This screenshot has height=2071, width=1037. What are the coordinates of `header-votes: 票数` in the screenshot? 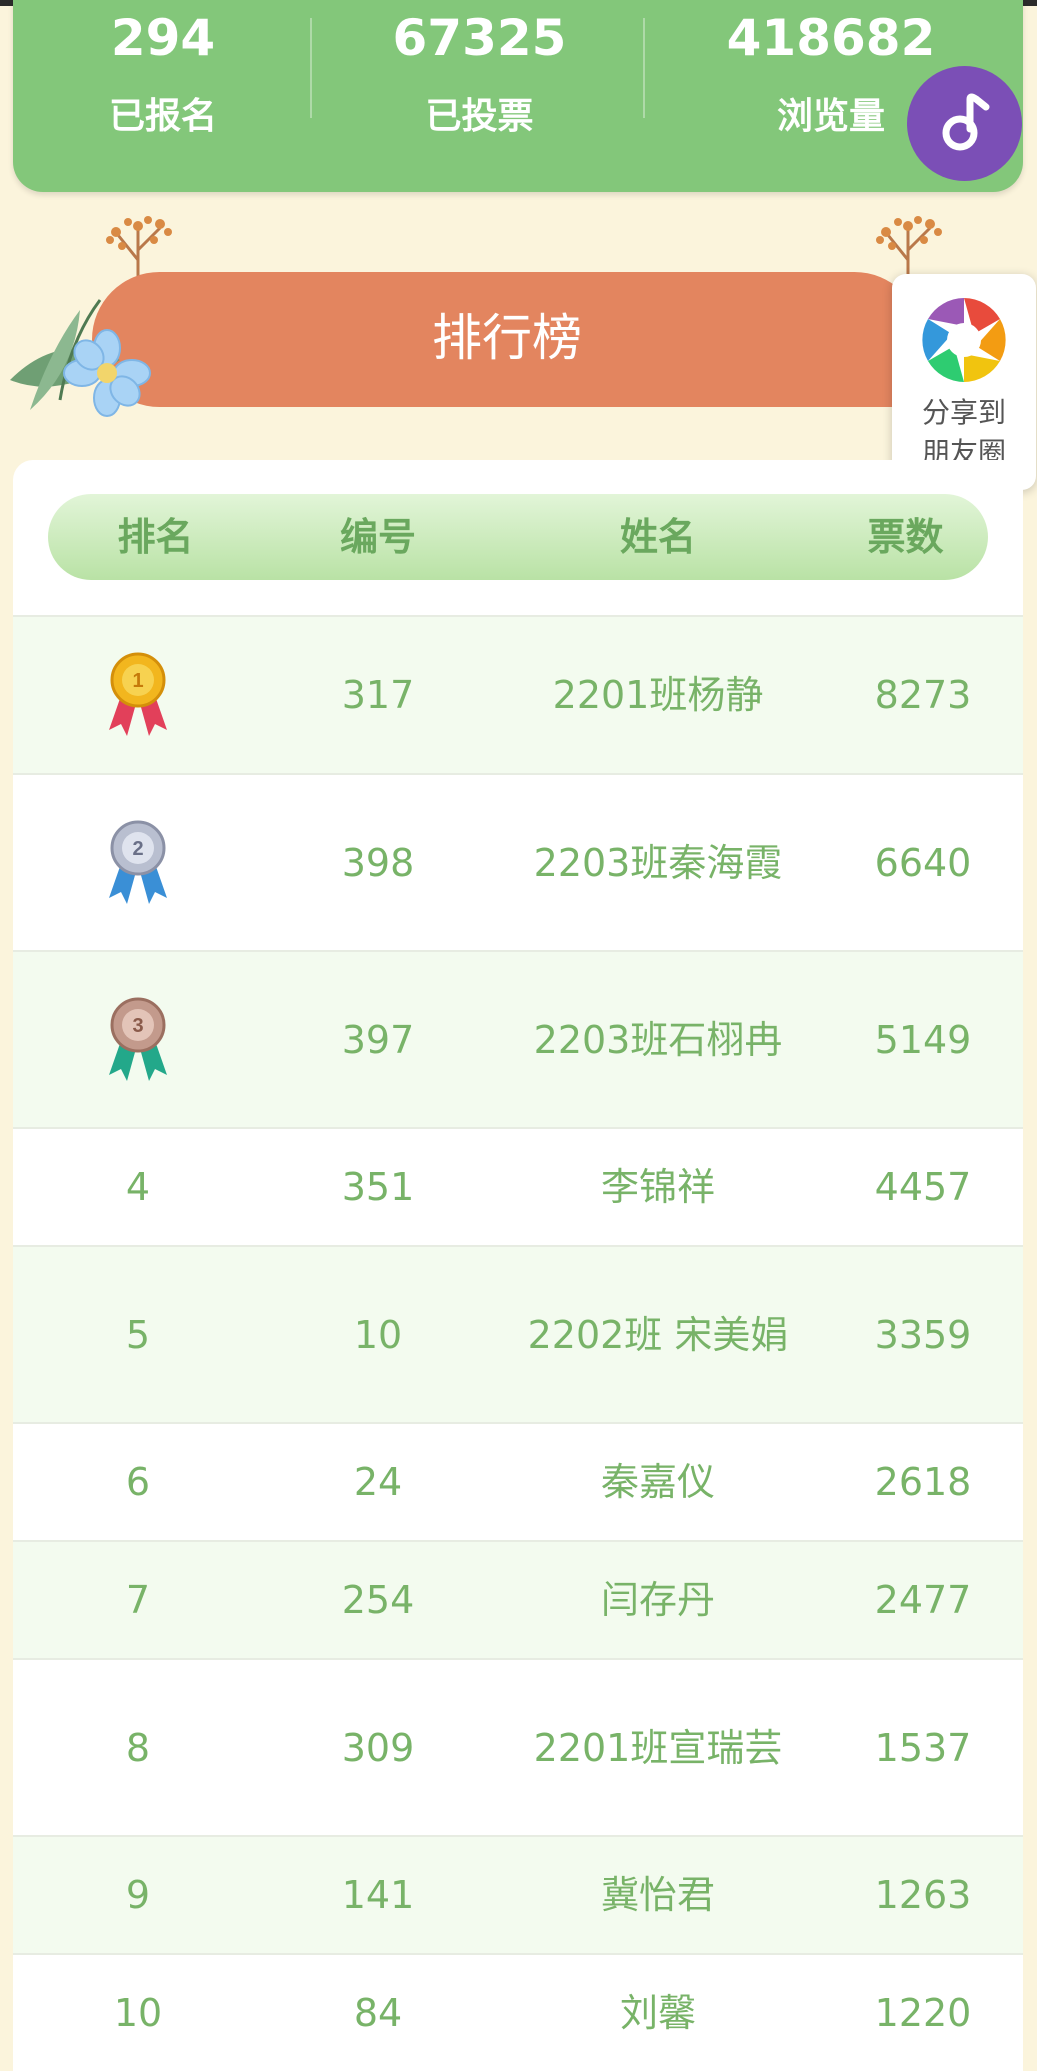 It's located at (905, 537).